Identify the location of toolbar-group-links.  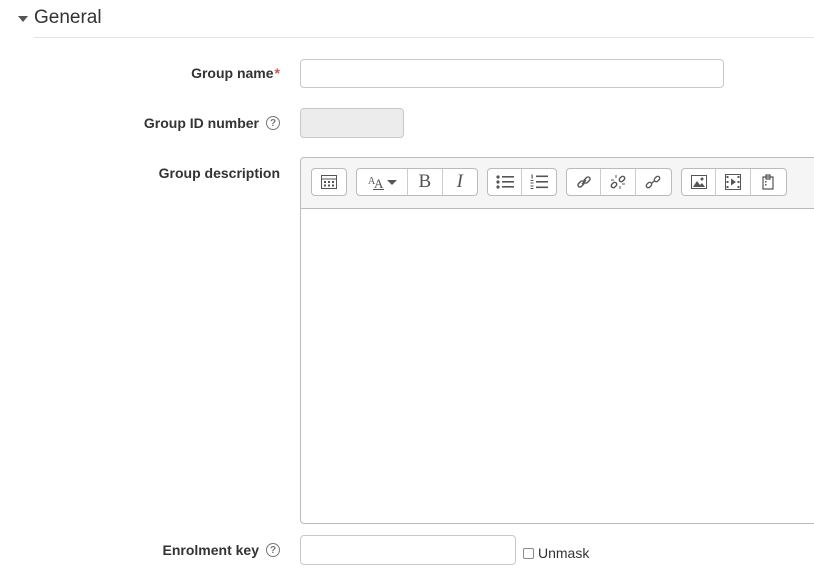
(619, 182).